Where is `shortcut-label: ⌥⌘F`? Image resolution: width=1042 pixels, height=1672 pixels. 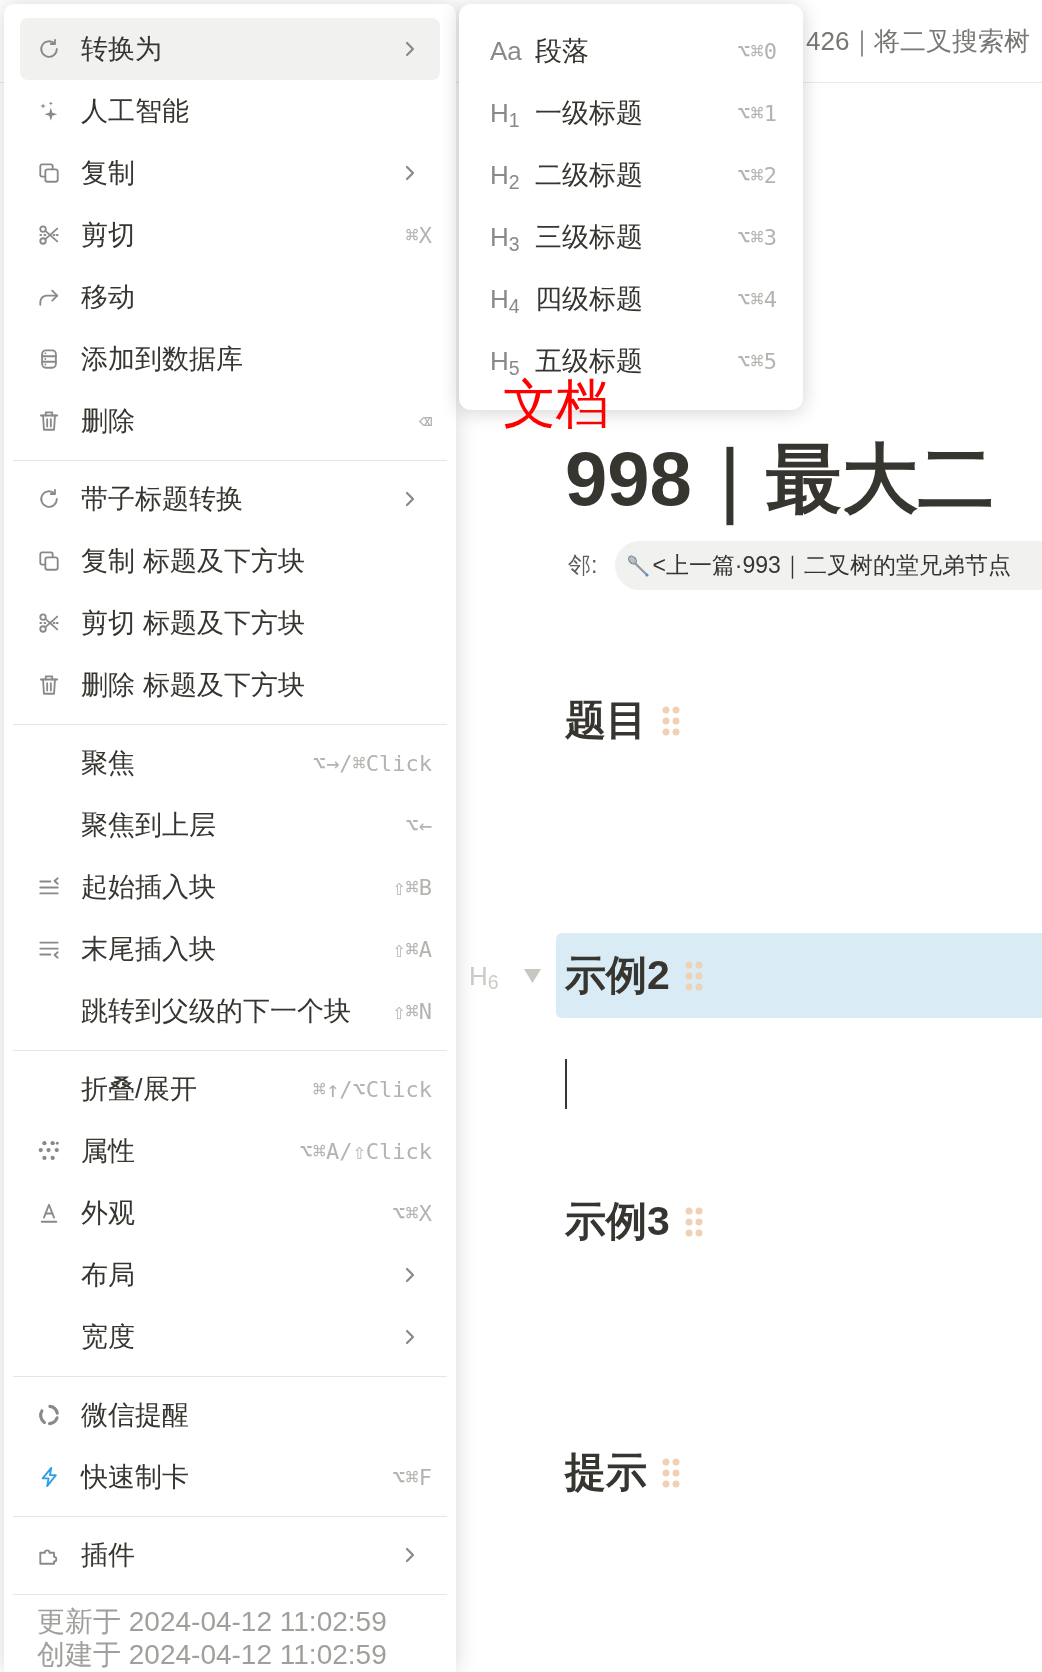 shortcut-label: ⌥⌘F is located at coordinates (412, 1477).